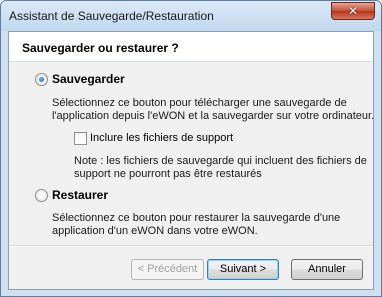 The height and width of the screenshot is (297, 382). I want to click on backup-radio, so click(41, 79).